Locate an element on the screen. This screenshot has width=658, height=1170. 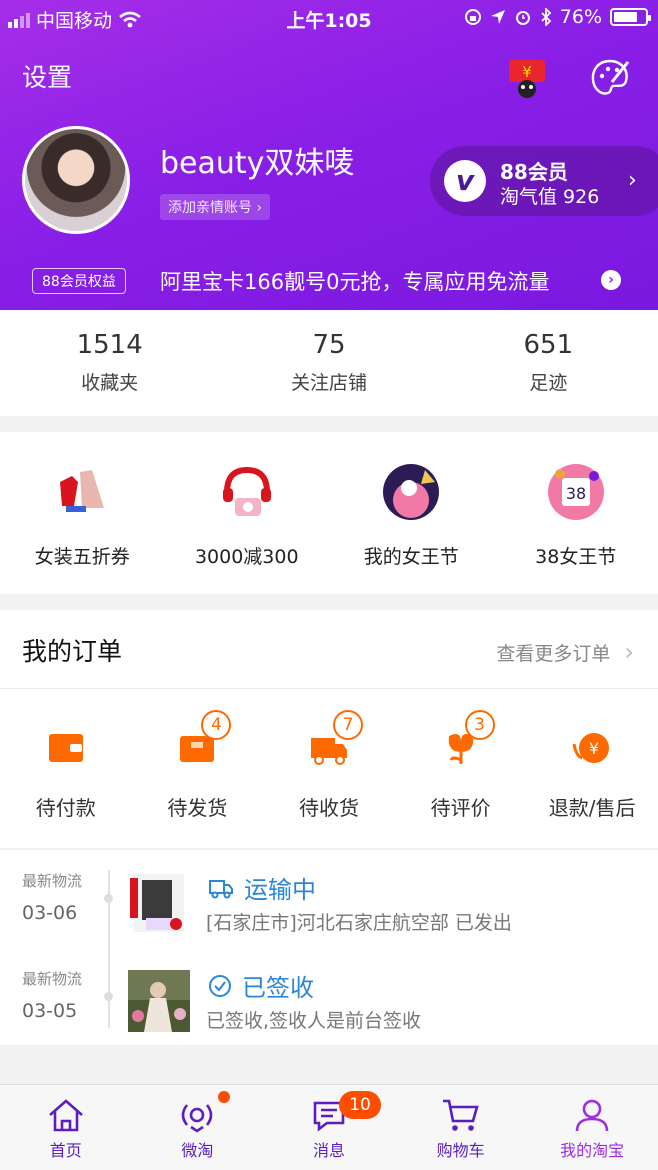
refund-icon: ¥ is located at coordinates (591, 748).